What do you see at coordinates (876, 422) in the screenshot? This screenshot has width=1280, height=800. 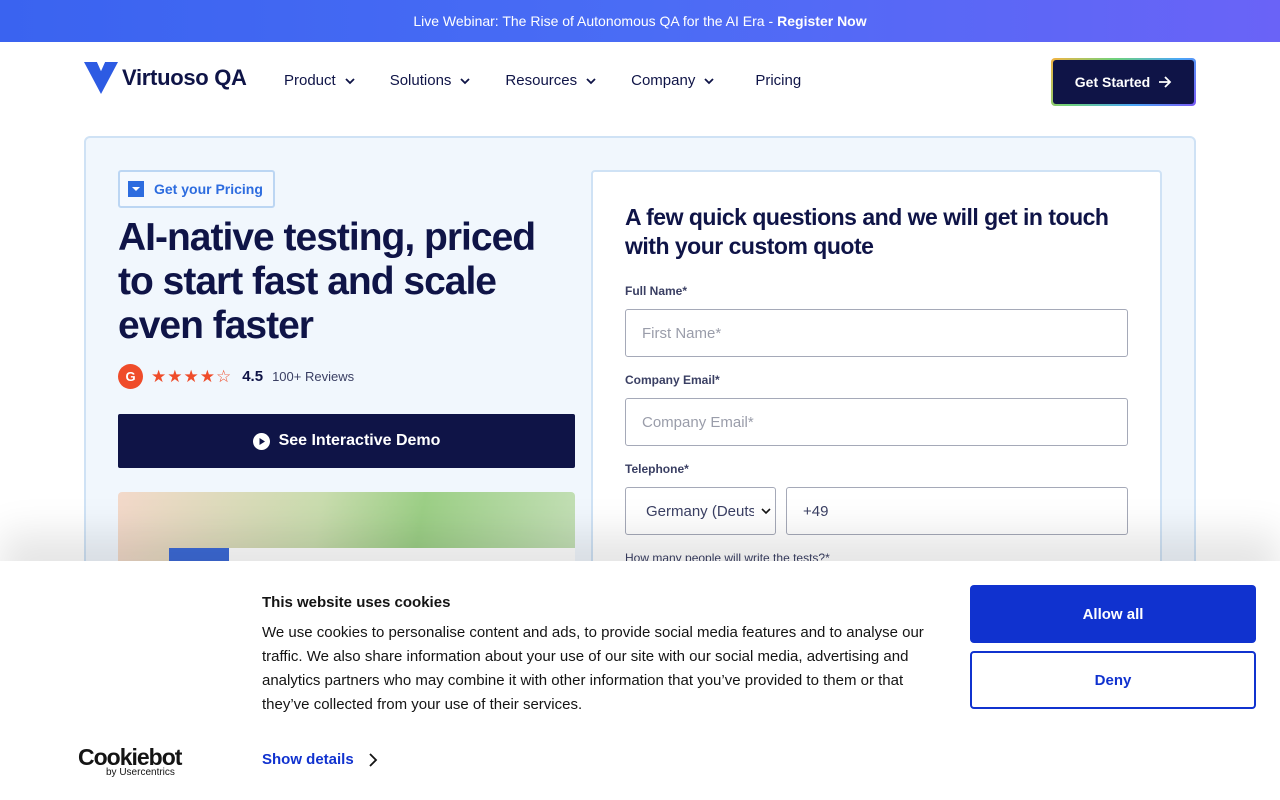 I see `company-email-input: Company Email*` at bounding box center [876, 422].